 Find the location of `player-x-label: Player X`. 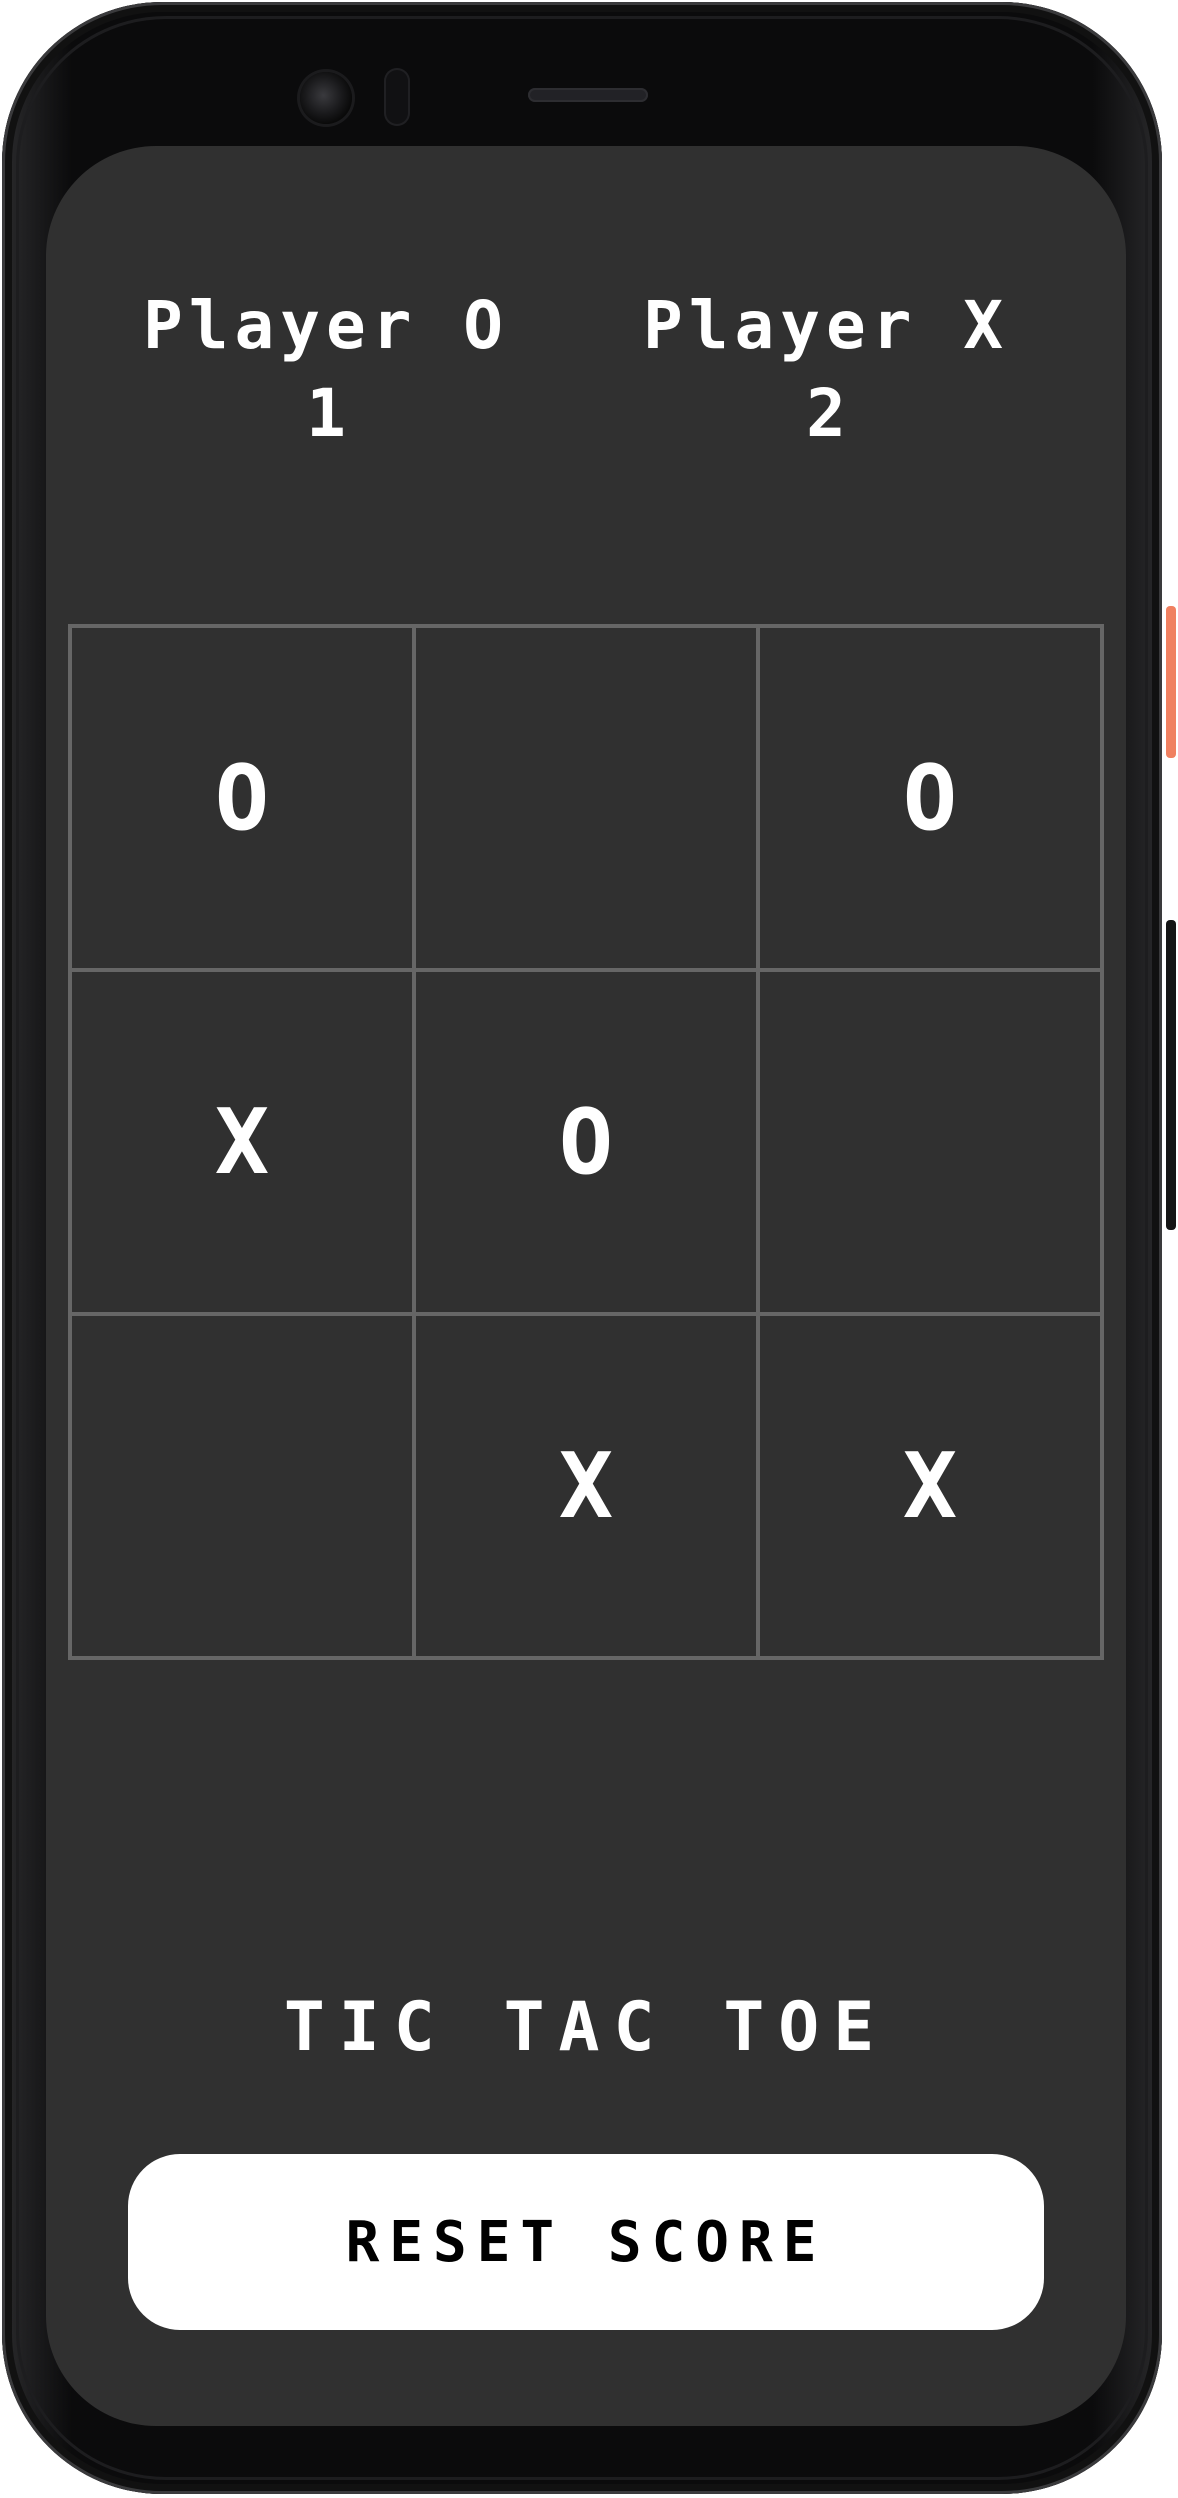

player-x-label: Player X is located at coordinates (826, 325).